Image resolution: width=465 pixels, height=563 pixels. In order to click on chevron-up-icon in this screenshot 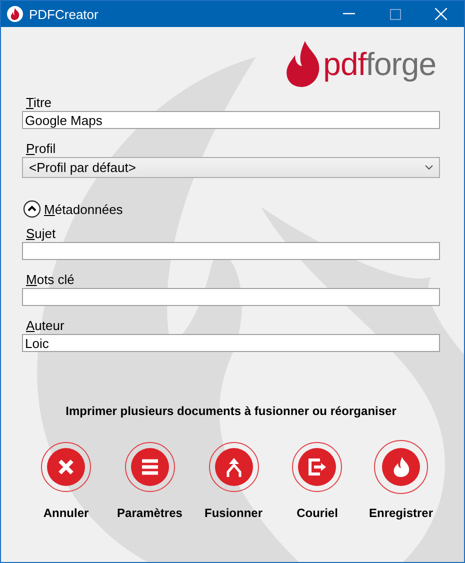, I will do `click(32, 209)`.